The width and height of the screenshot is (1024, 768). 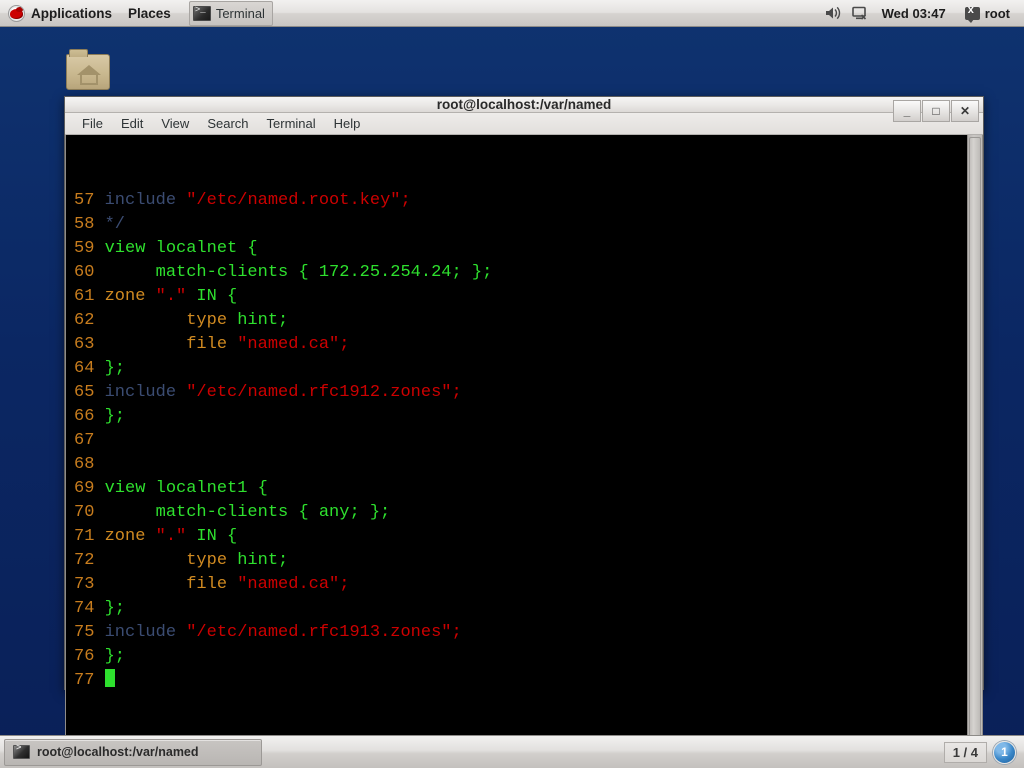 I want to click on editor-line: 59 view localnet {, so click(x=520, y=249).